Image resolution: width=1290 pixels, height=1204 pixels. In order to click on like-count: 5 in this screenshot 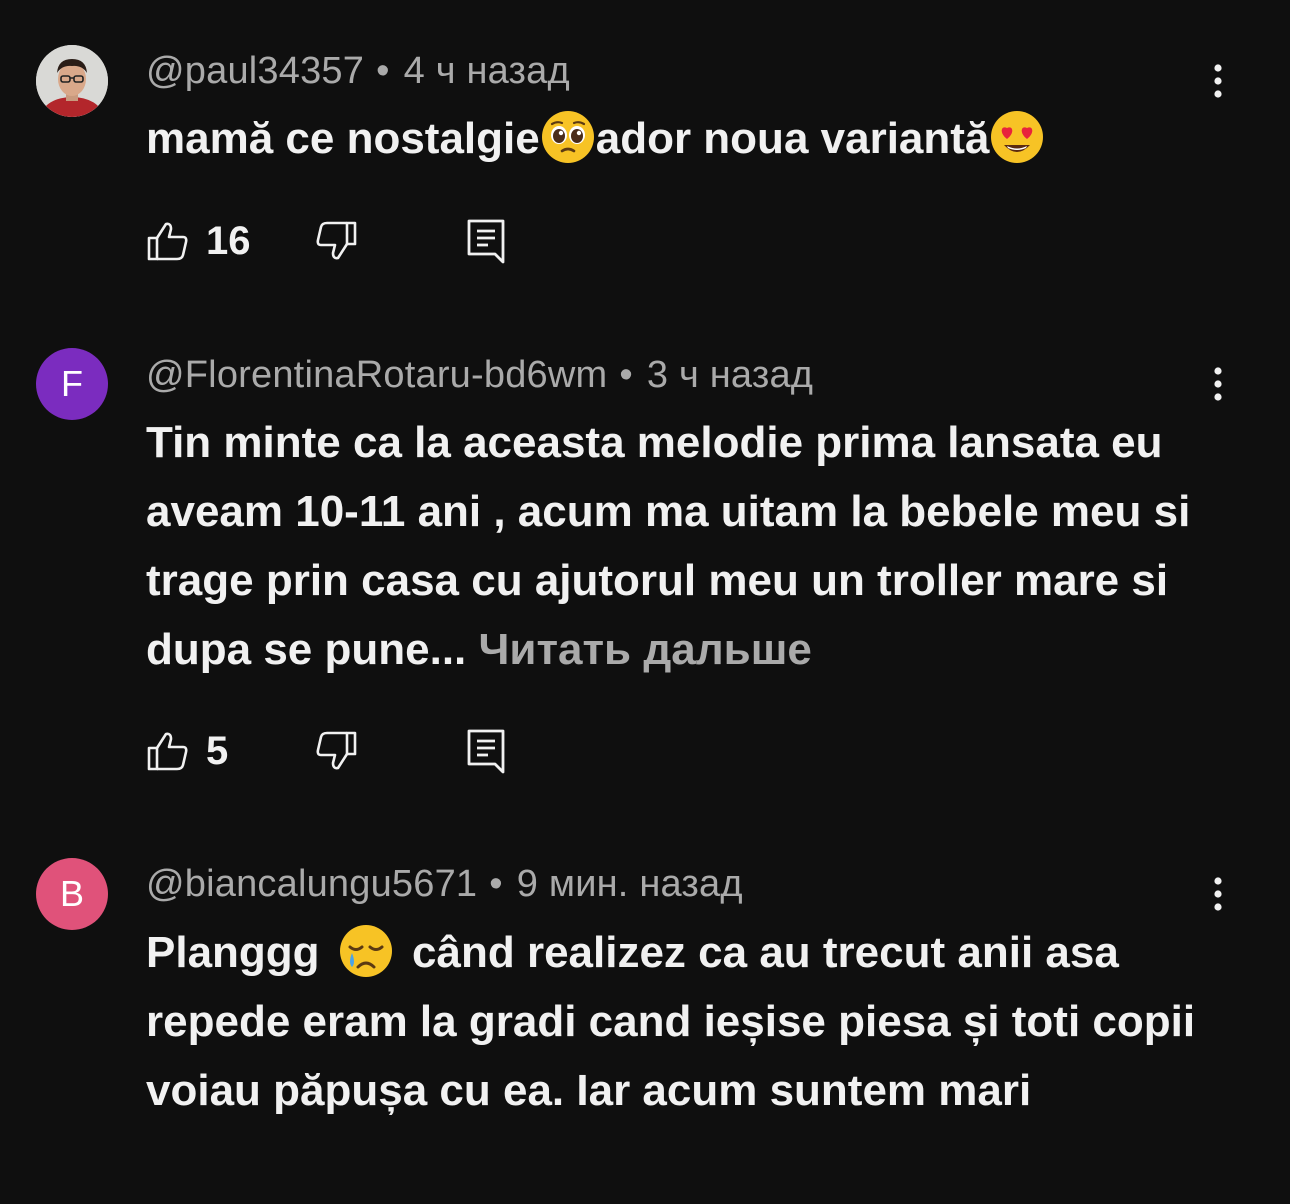, I will do `click(217, 750)`.